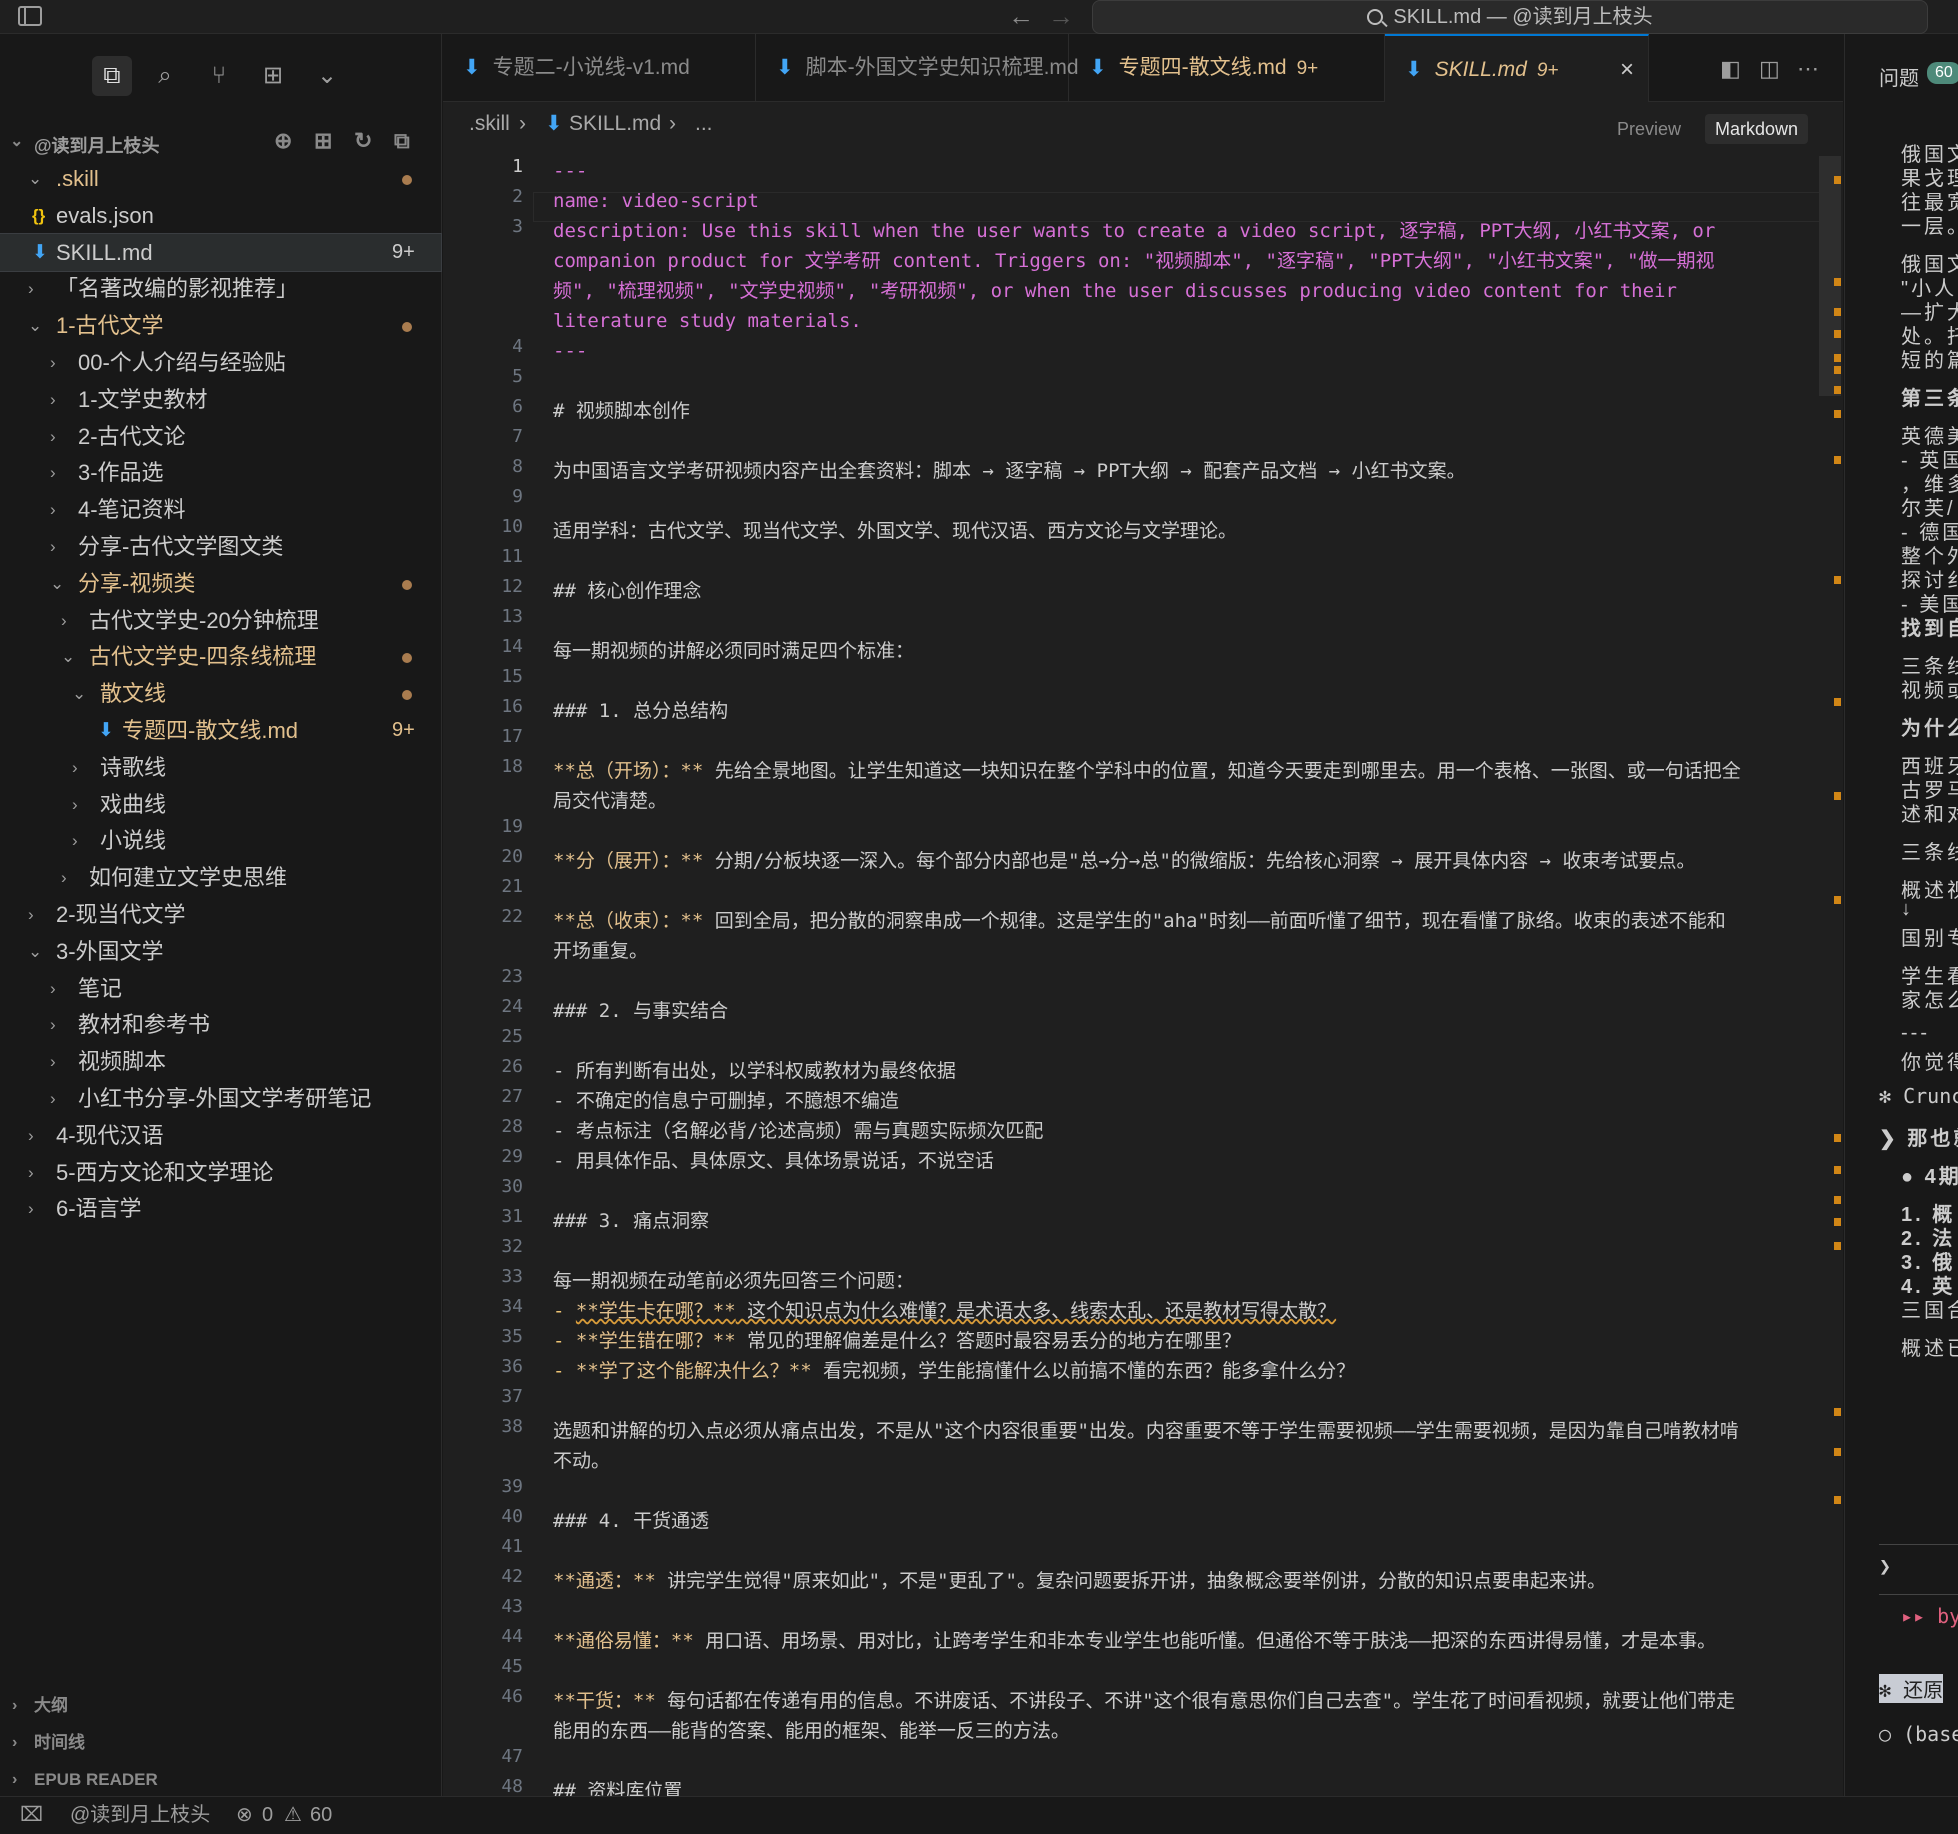 This screenshot has height=1834, width=1958. What do you see at coordinates (512, 586) in the screenshot?
I see `line-number: 12` at bounding box center [512, 586].